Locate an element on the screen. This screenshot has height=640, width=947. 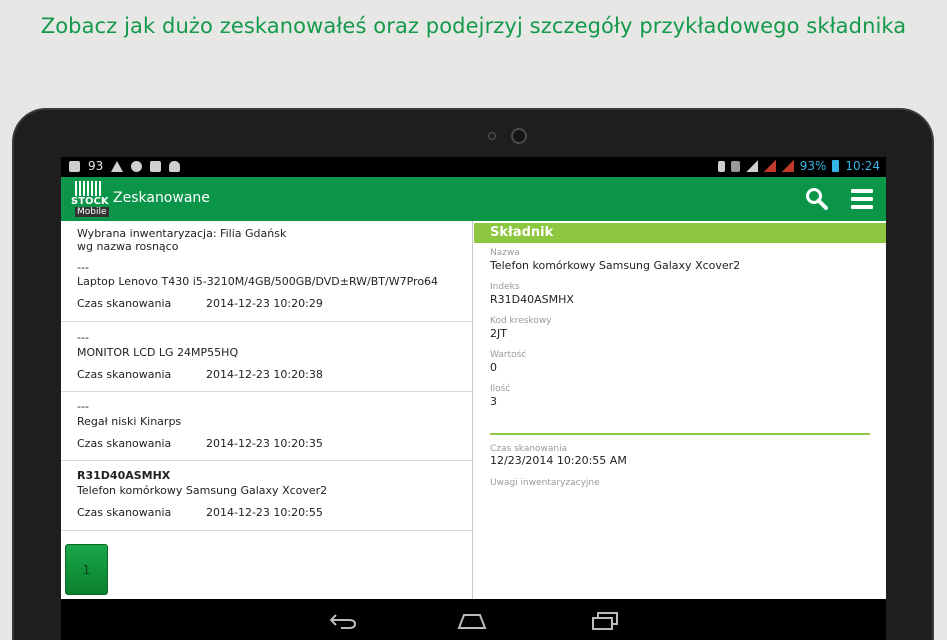
field-label-notes: Uwagi inwentaryzacyjne is located at coordinates (545, 483).